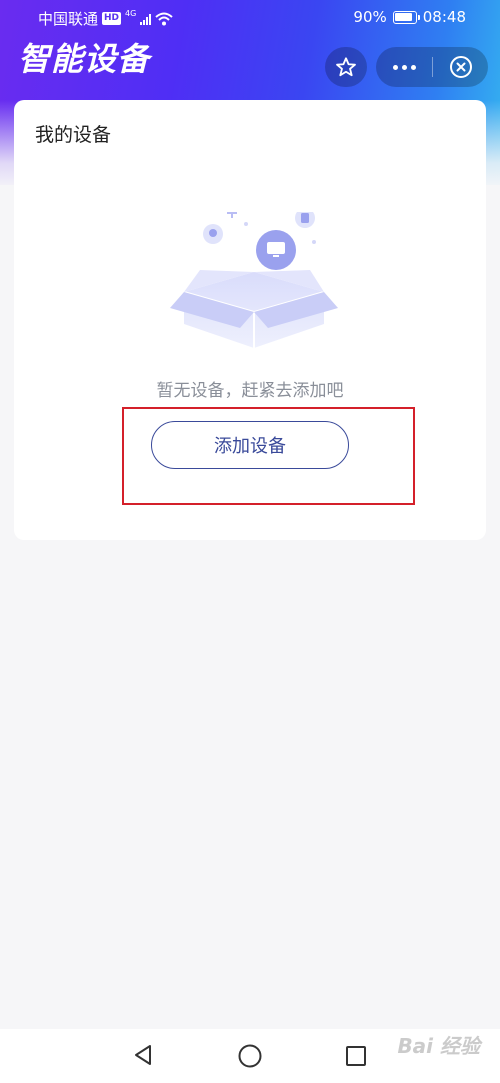 This screenshot has height=1083, width=500. What do you see at coordinates (250, 1056) in the screenshot?
I see `home-circle-icon` at bounding box center [250, 1056].